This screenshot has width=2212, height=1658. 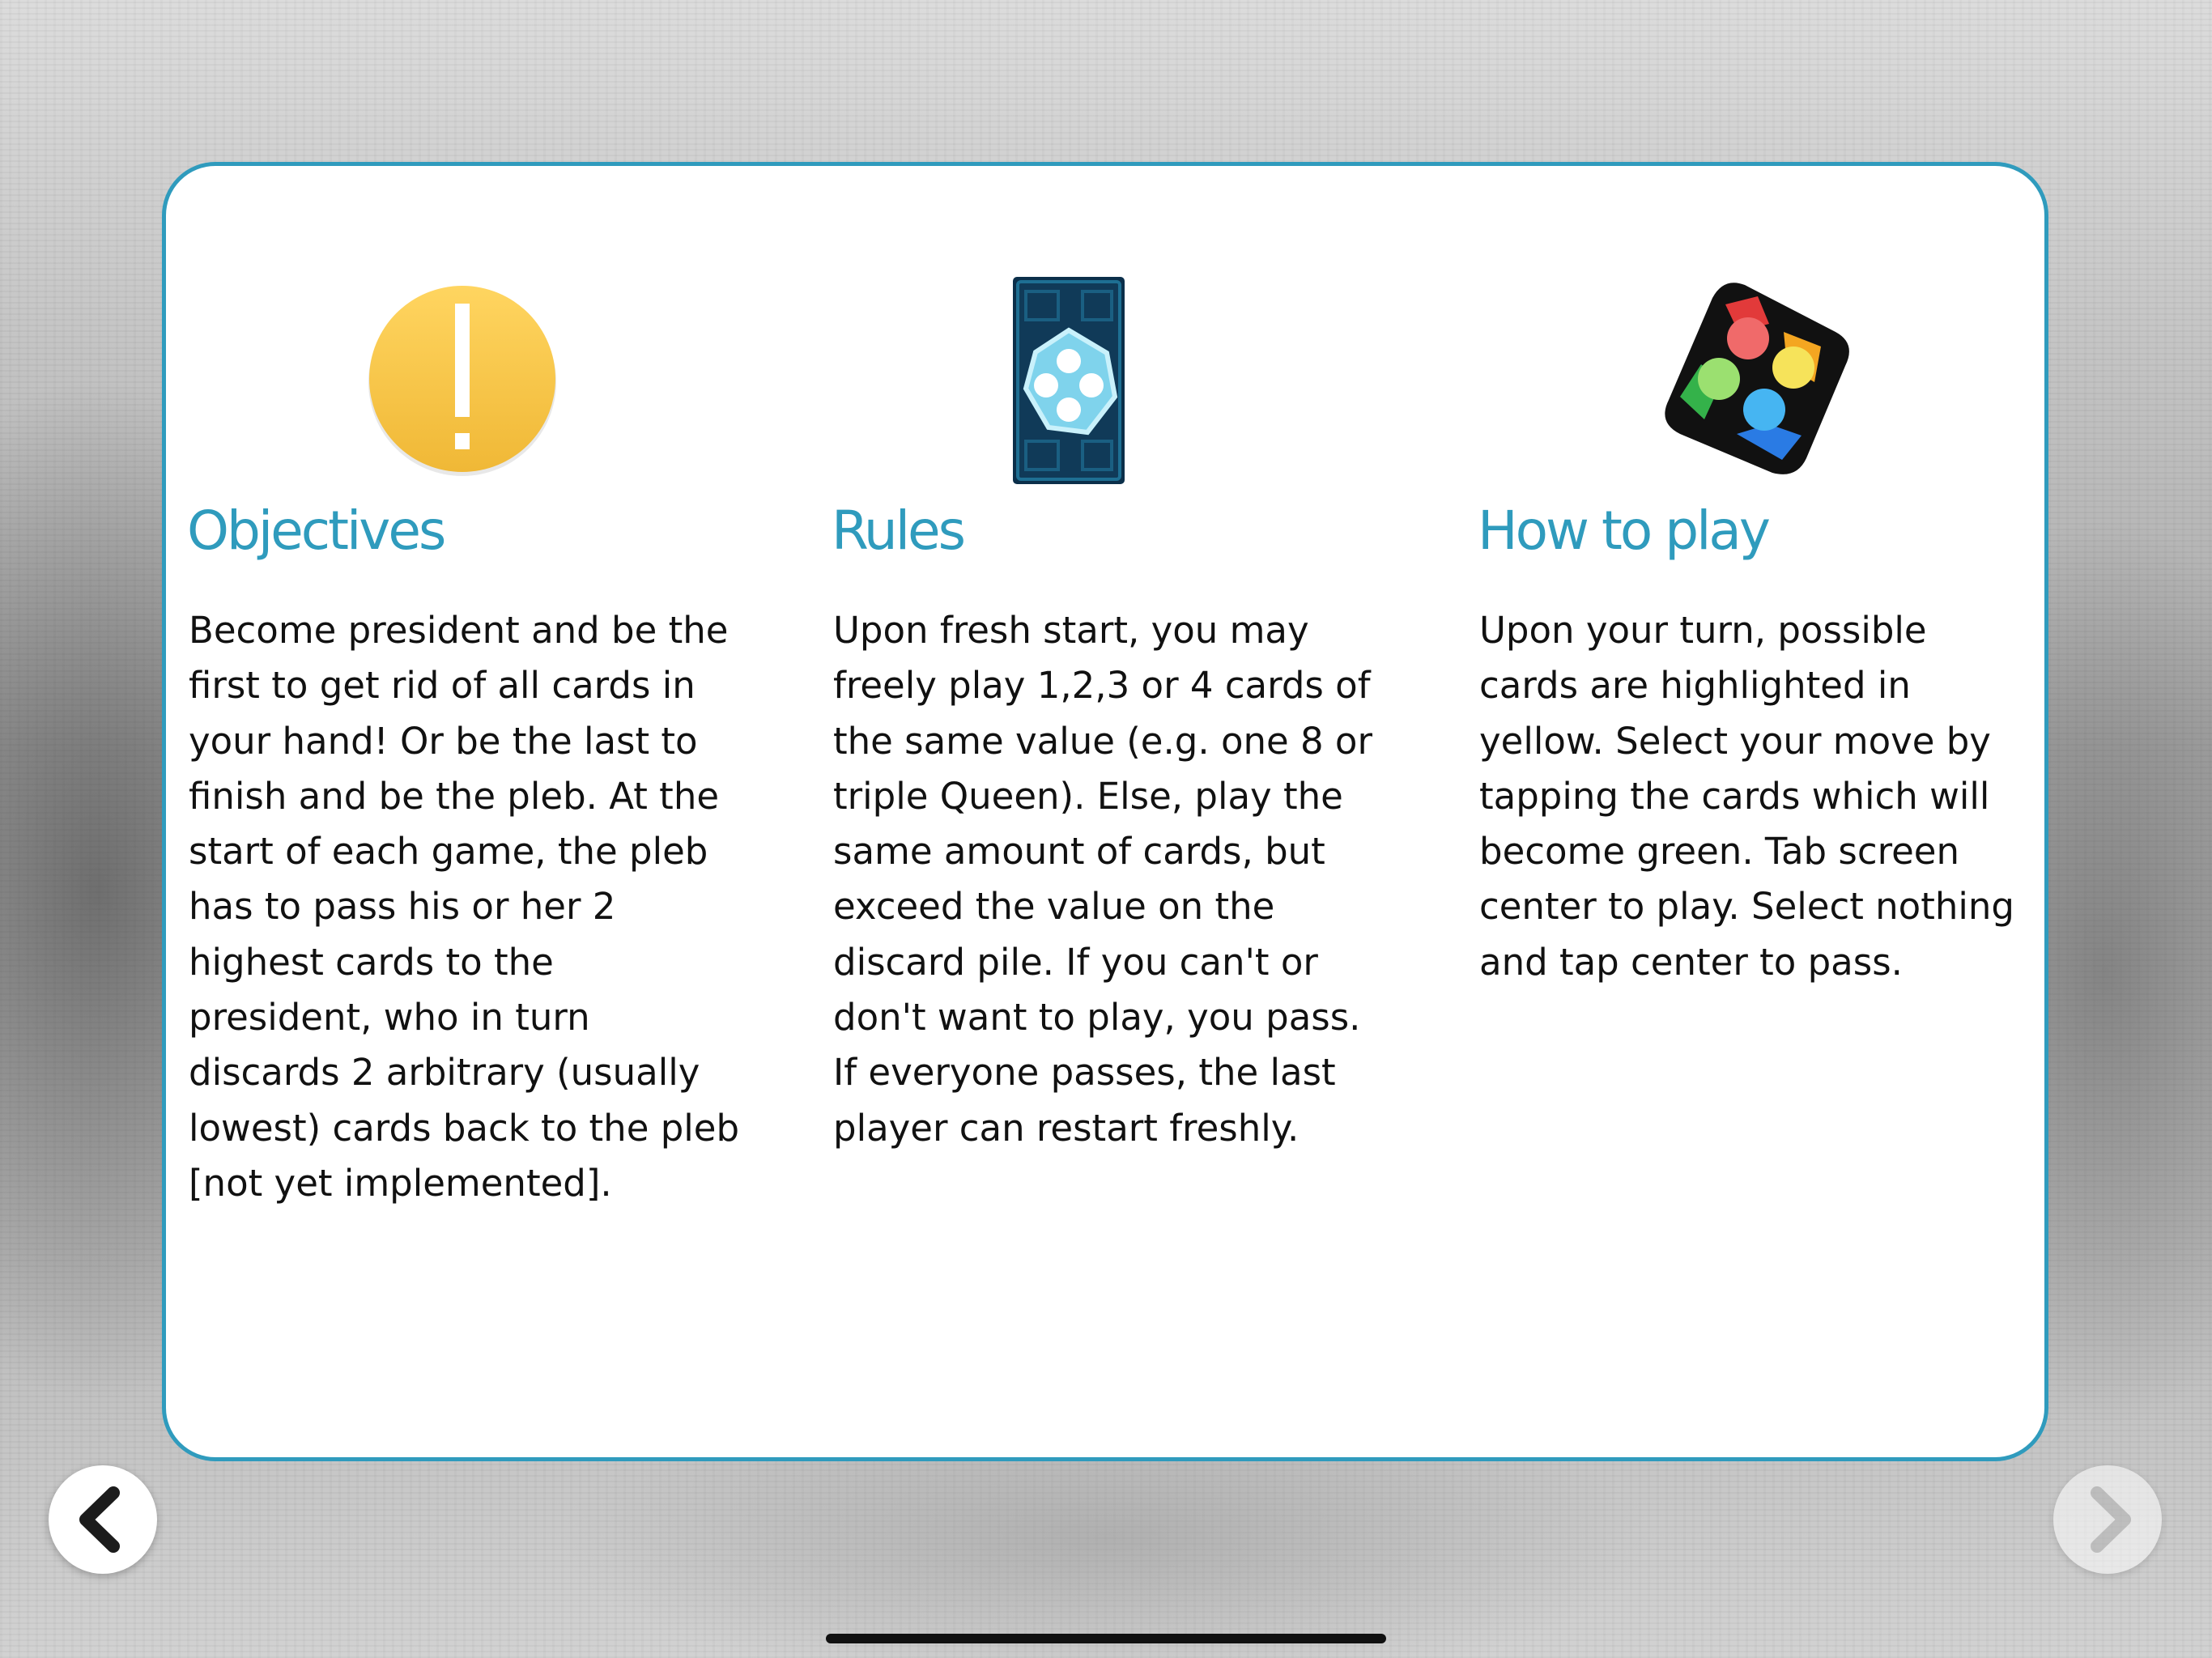 I want to click on next-button, so click(x=2108, y=1519).